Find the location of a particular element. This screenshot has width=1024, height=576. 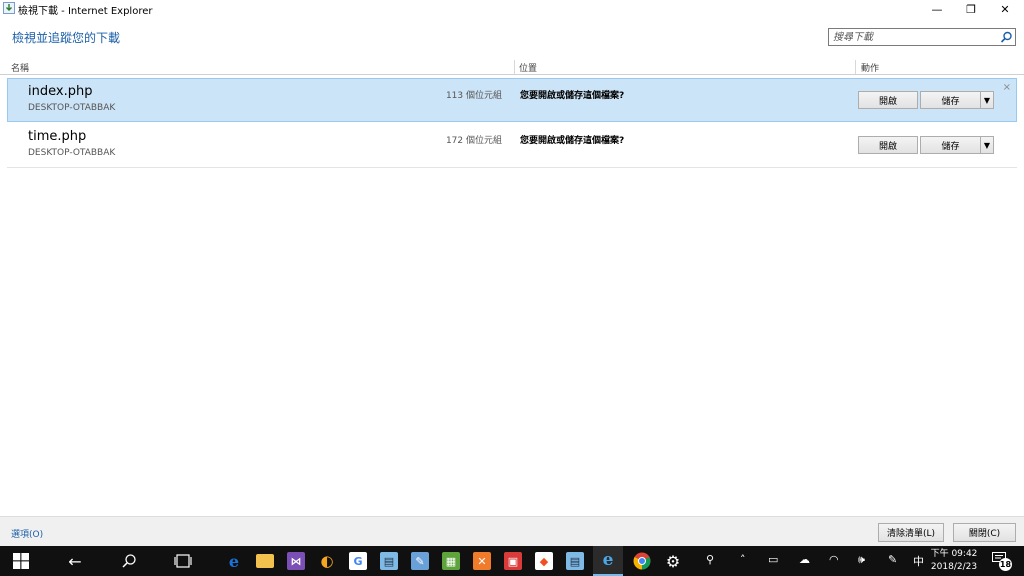

clock-time: 下午 09:42 is located at coordinates (954, 554).